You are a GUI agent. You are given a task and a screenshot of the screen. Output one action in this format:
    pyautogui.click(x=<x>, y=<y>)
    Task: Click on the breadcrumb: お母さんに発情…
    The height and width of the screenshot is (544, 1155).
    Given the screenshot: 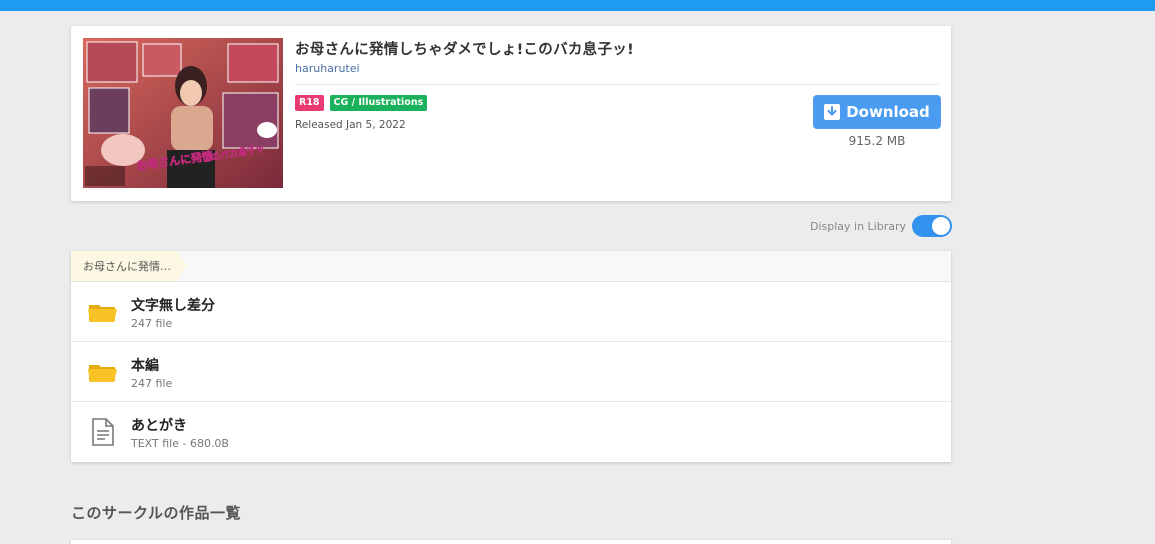 What is the action you would take?
    pyautogui.click(x=511, y=266)
    